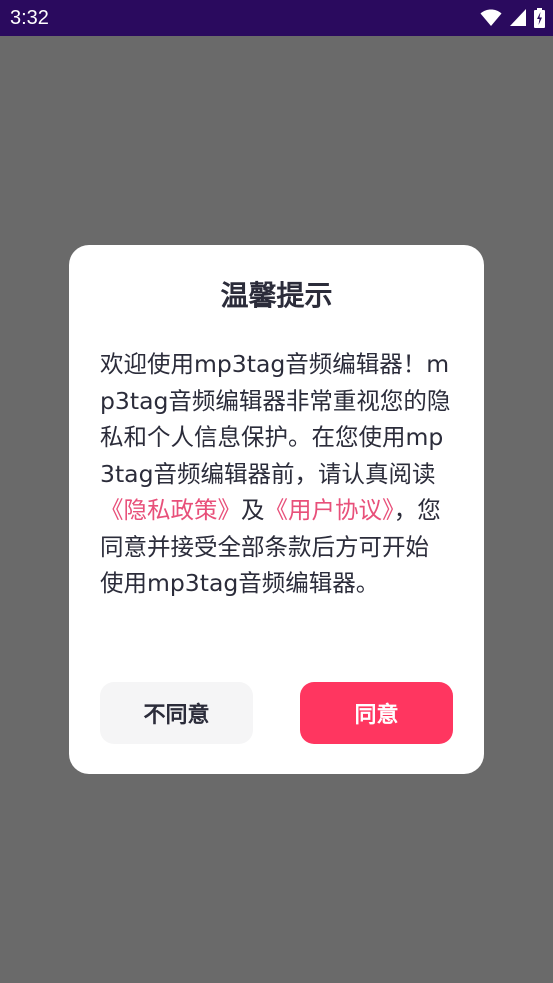  I want to click on status-icons, so click(512, 18).